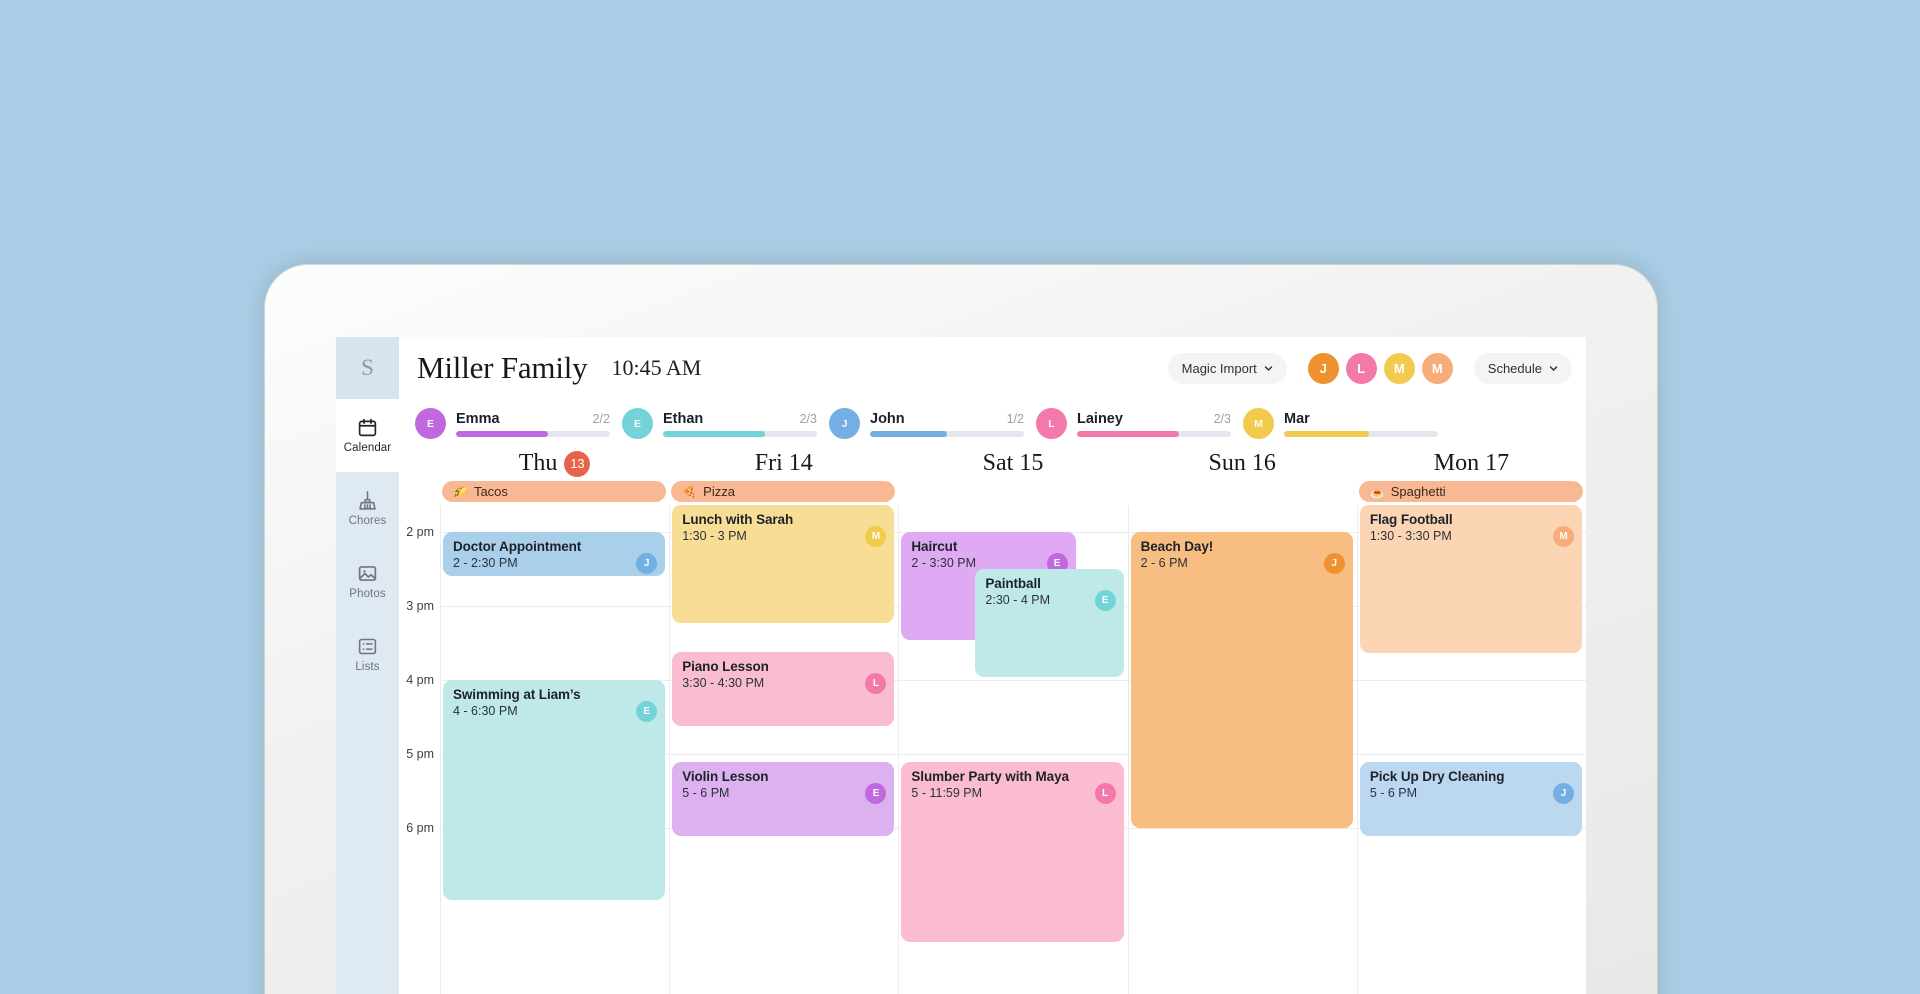 This screenshot has height=994, width=1920. Describe the element at coordinates (1049, 623) in the screenshot. I see `calendar-event: Paintball 2:30 - 4 PM E` at that location.